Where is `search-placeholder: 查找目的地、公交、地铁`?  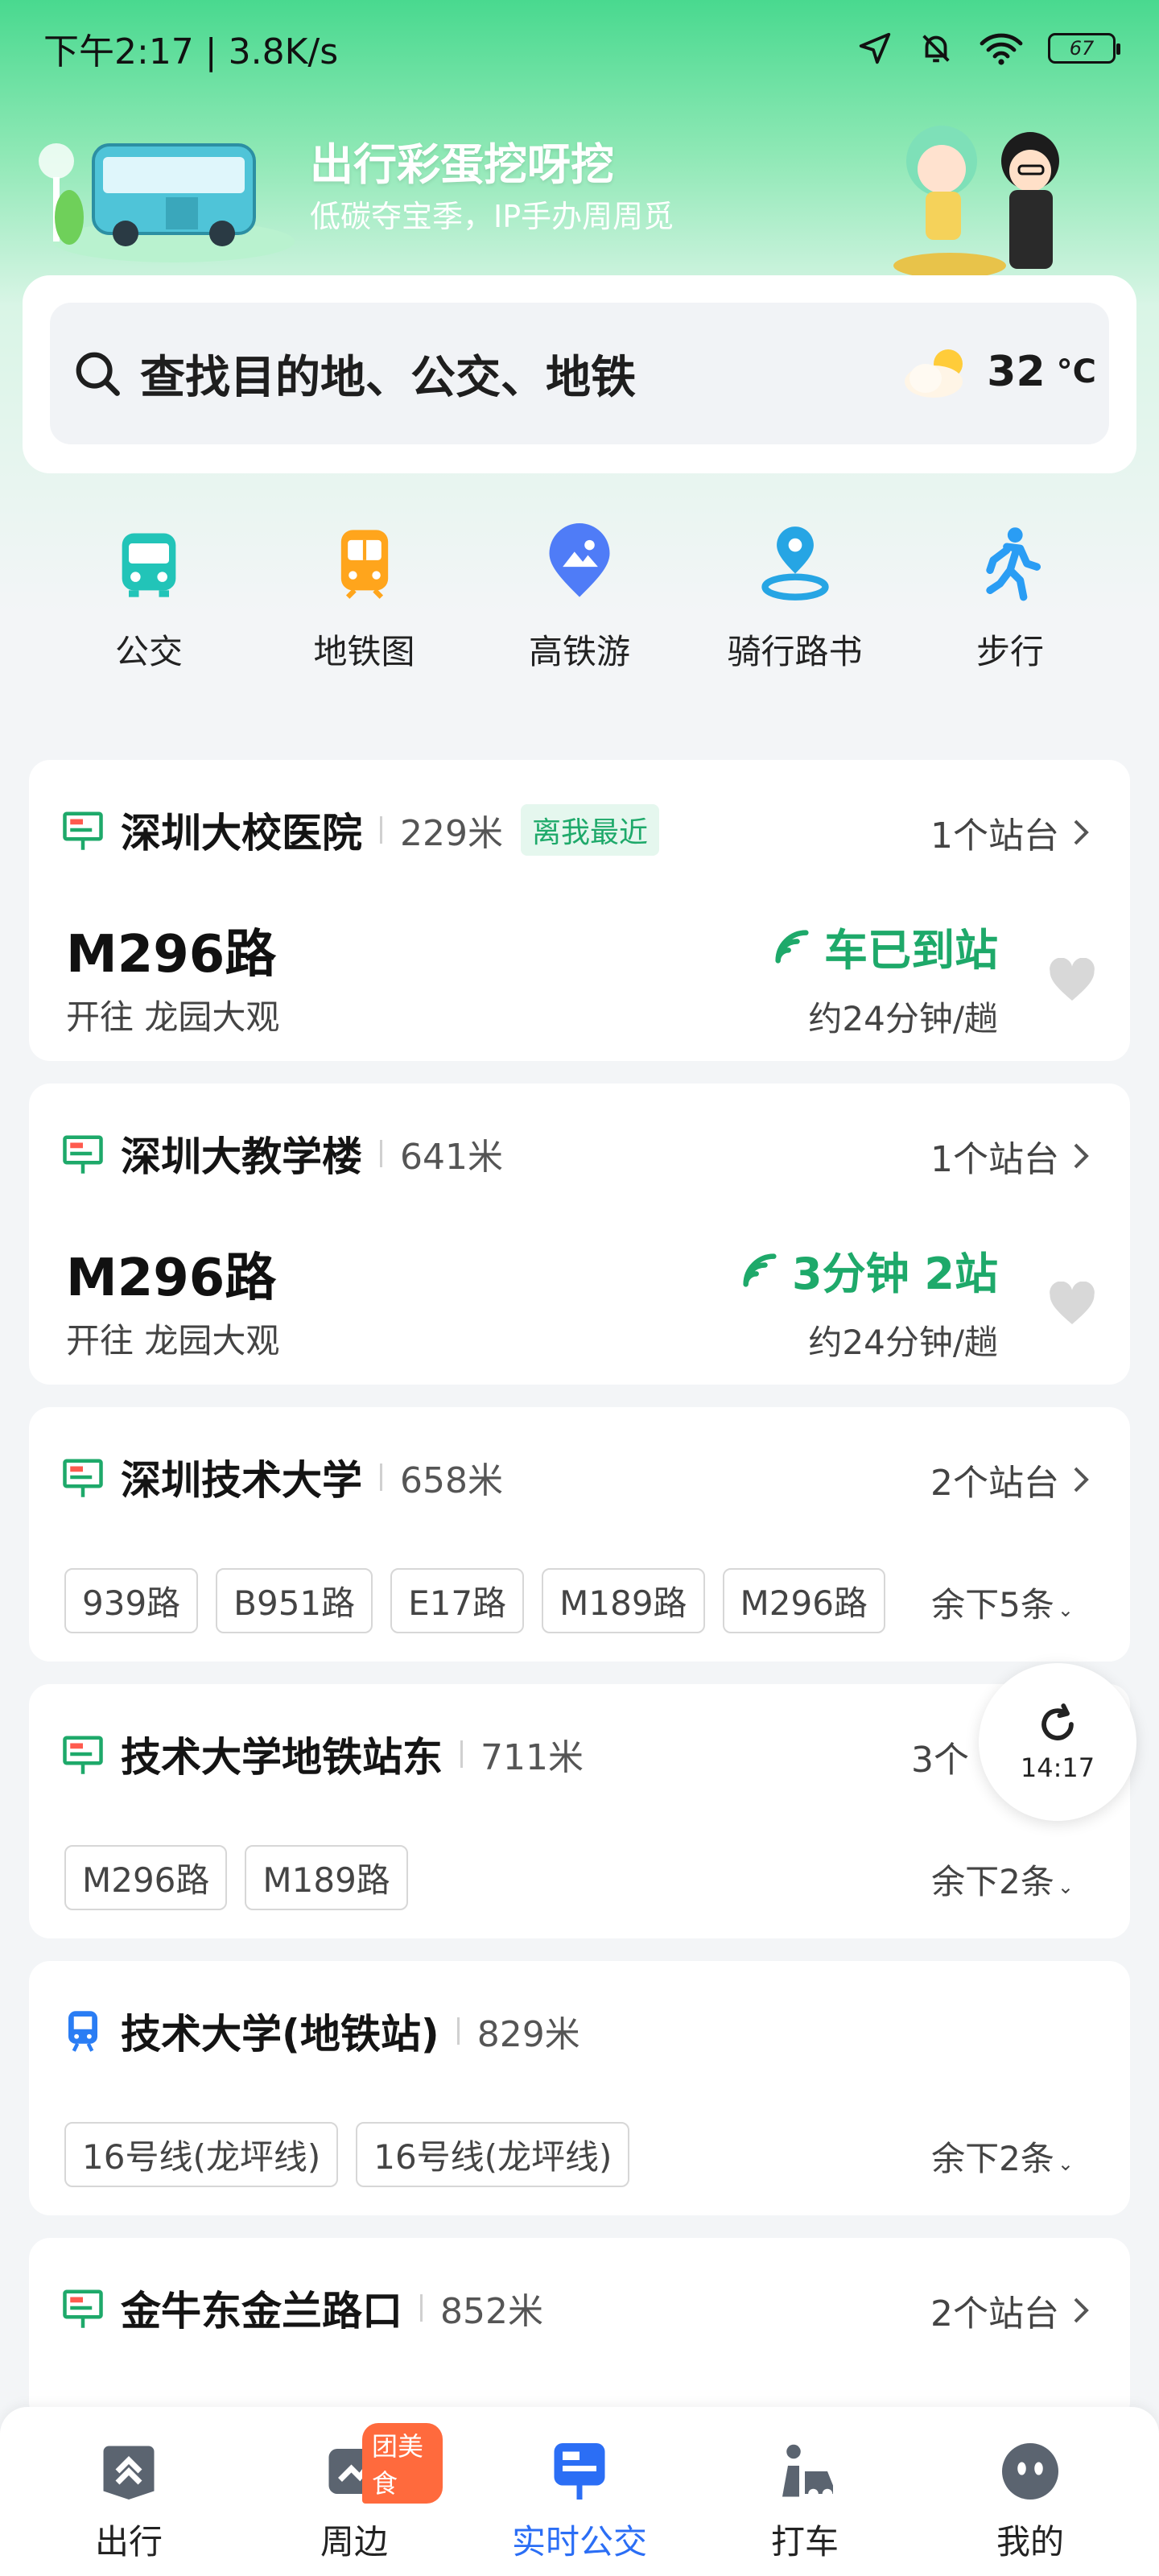
search-placeholder: 查找目的地、公交、地铁 is located at coordinates (388, 377).